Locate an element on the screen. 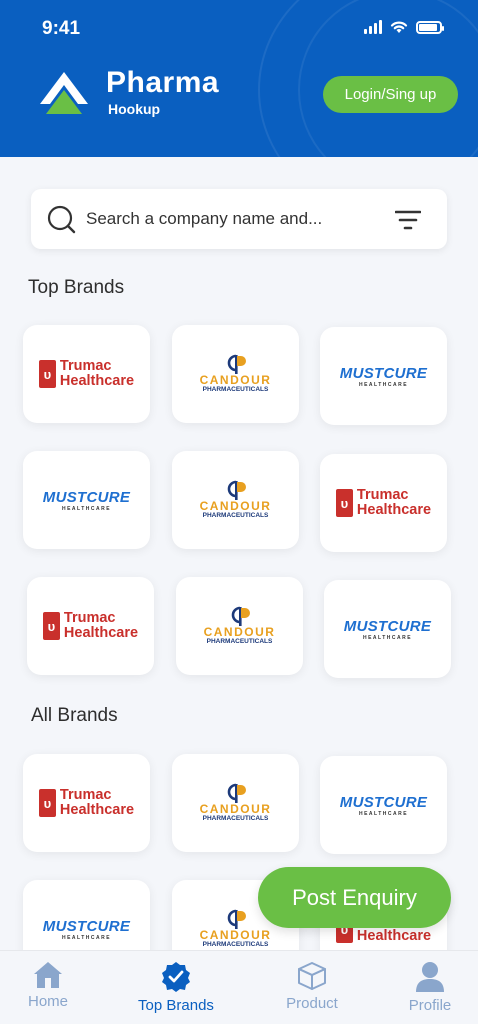  battery-icon is located at coordinates (430, 27).